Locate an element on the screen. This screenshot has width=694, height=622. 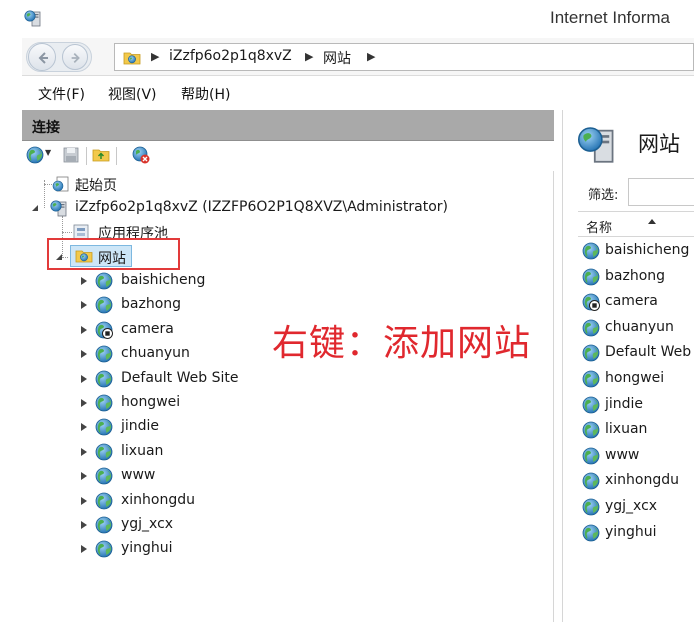
list-item-label: Default Web is located at coordinates (648, 352).